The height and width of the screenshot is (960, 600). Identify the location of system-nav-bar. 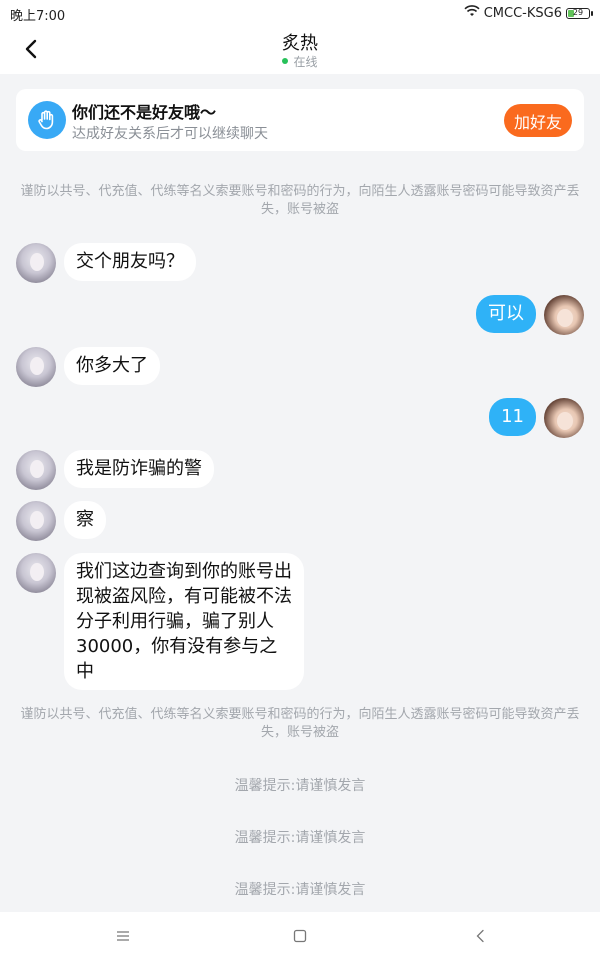
(300, 936).